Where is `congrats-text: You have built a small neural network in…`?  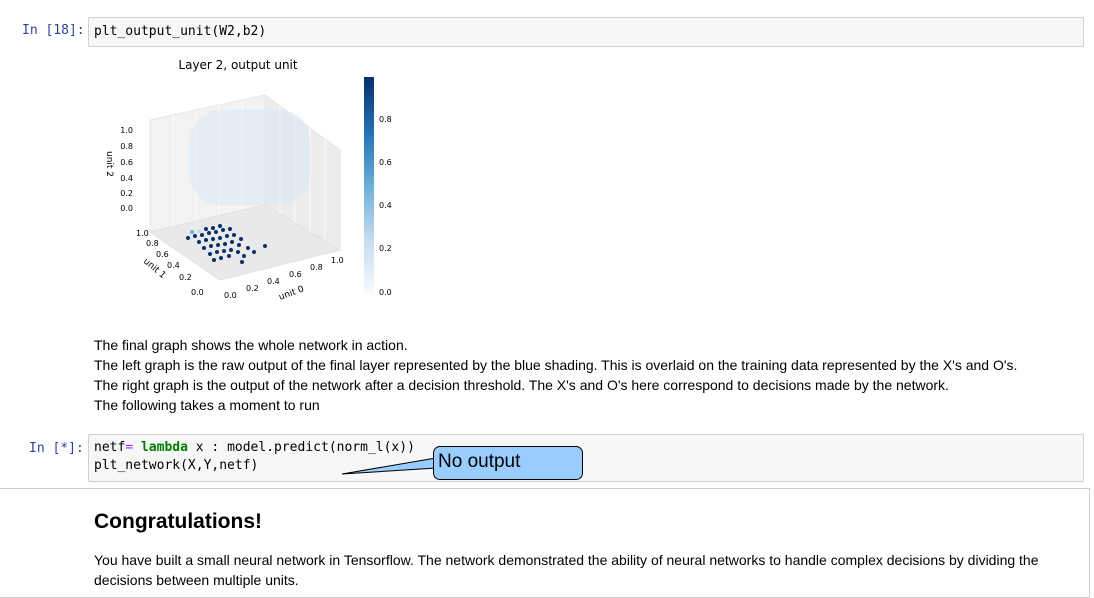
congrats-text: You have built a small neural network in… is located at coordinates (566, 570).